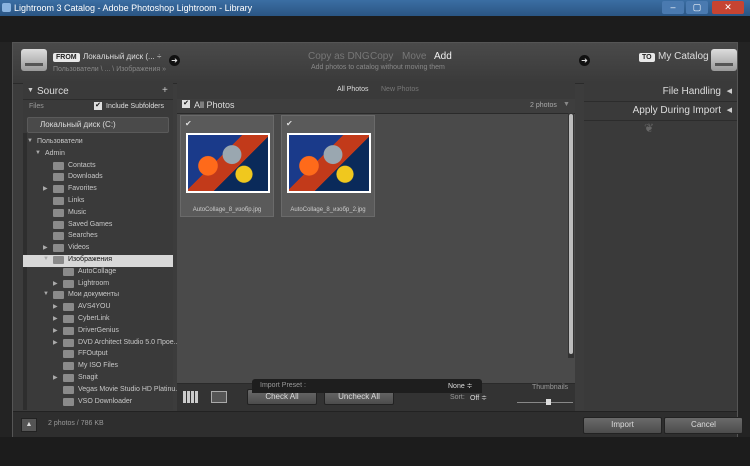 This screenshot has height=466, width=750. I want to click on folder-tree-item: ▶ AVS4YOU, so click(98, 308).